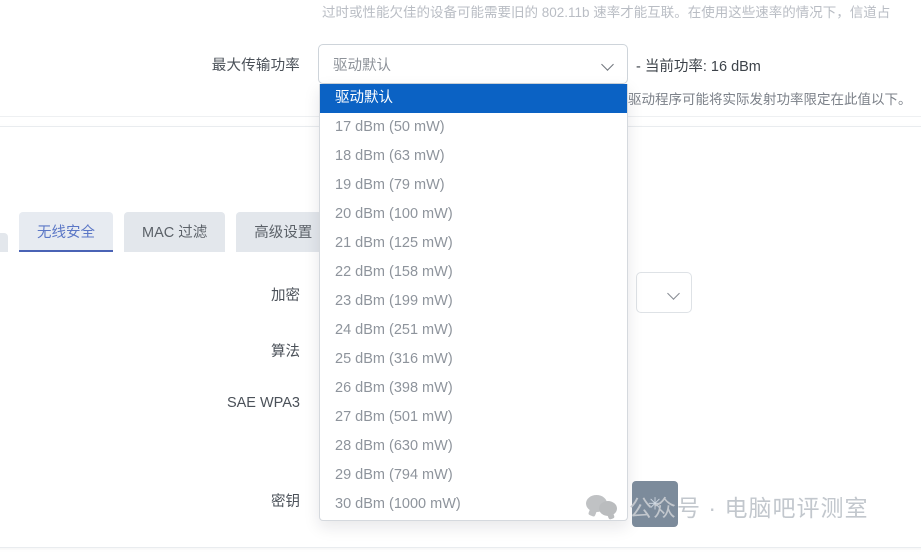 This screenshot has height=554, width=921. What do you see at coordinates (285, 296) in the screenshot?
I see `encryption-label: 加密` at bounding box center [285, 296].